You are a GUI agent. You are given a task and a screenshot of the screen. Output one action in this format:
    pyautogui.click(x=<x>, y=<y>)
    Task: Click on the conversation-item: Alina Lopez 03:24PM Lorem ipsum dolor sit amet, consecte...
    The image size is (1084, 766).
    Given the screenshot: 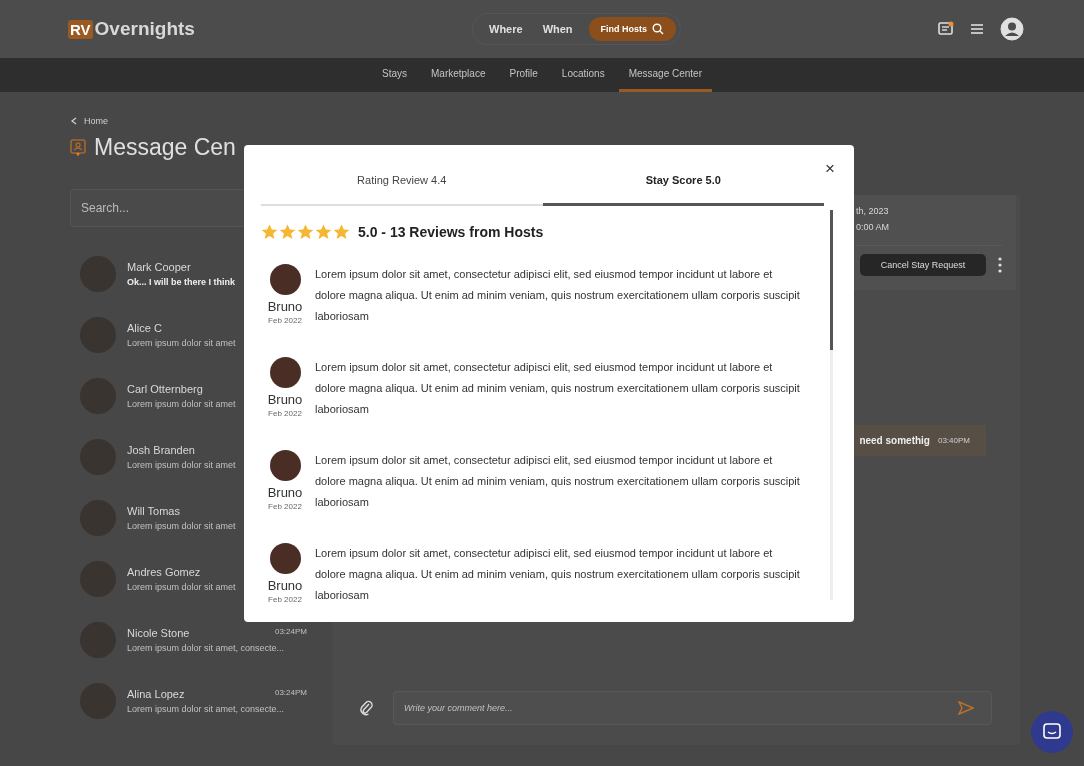 What is the action you would take?
    pyautogui.click(x=201, y=700)
    